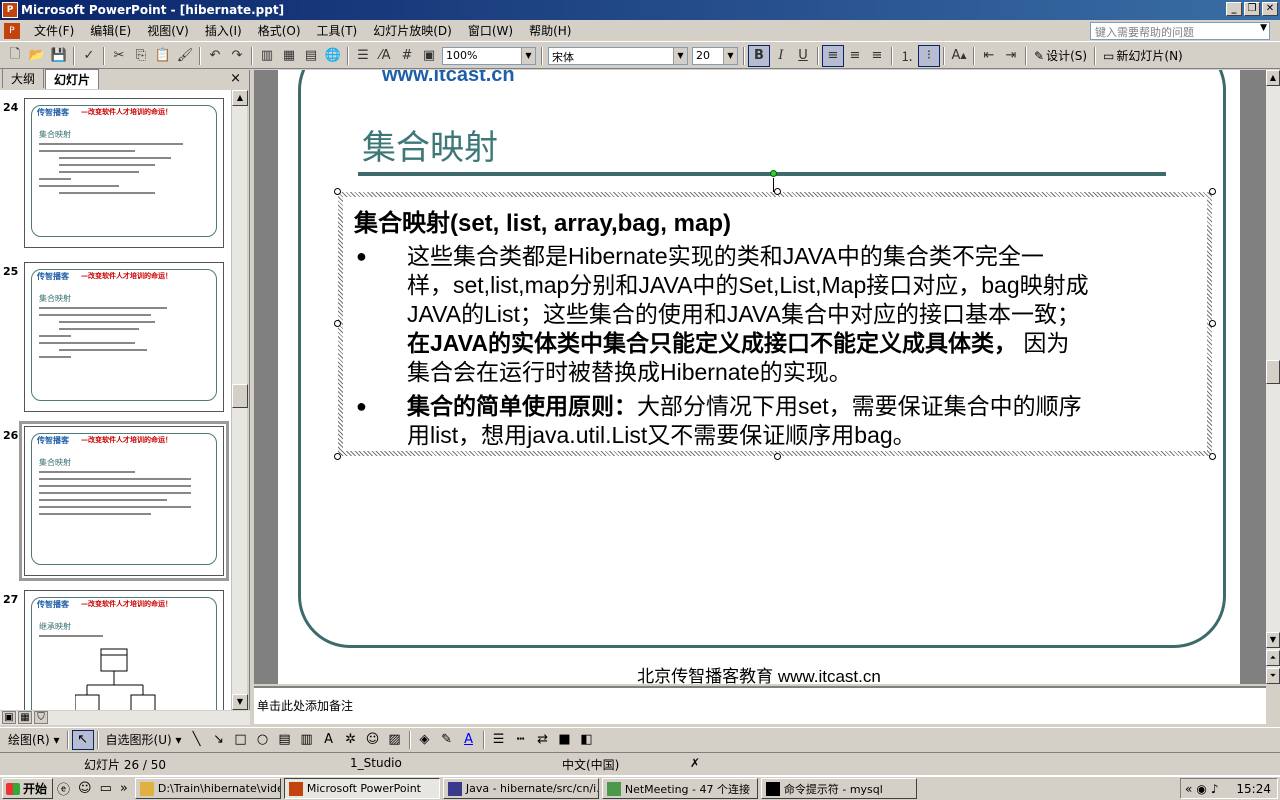 This screenshot has width=1280, height=800. Describe the element at coordinates (395, 740) in the screenshot. I see `picture-icon: ▨` at that location.